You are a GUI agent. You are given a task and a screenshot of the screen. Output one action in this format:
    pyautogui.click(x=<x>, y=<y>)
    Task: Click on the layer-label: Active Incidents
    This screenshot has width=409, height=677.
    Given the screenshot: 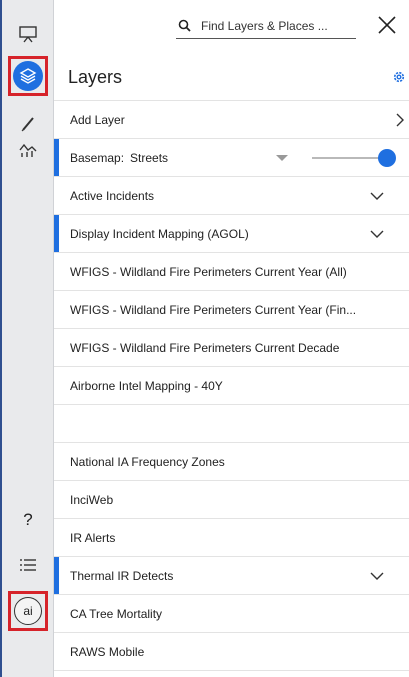 What is the action you would take?
    pyautogui.click(x=112, y=195)
    